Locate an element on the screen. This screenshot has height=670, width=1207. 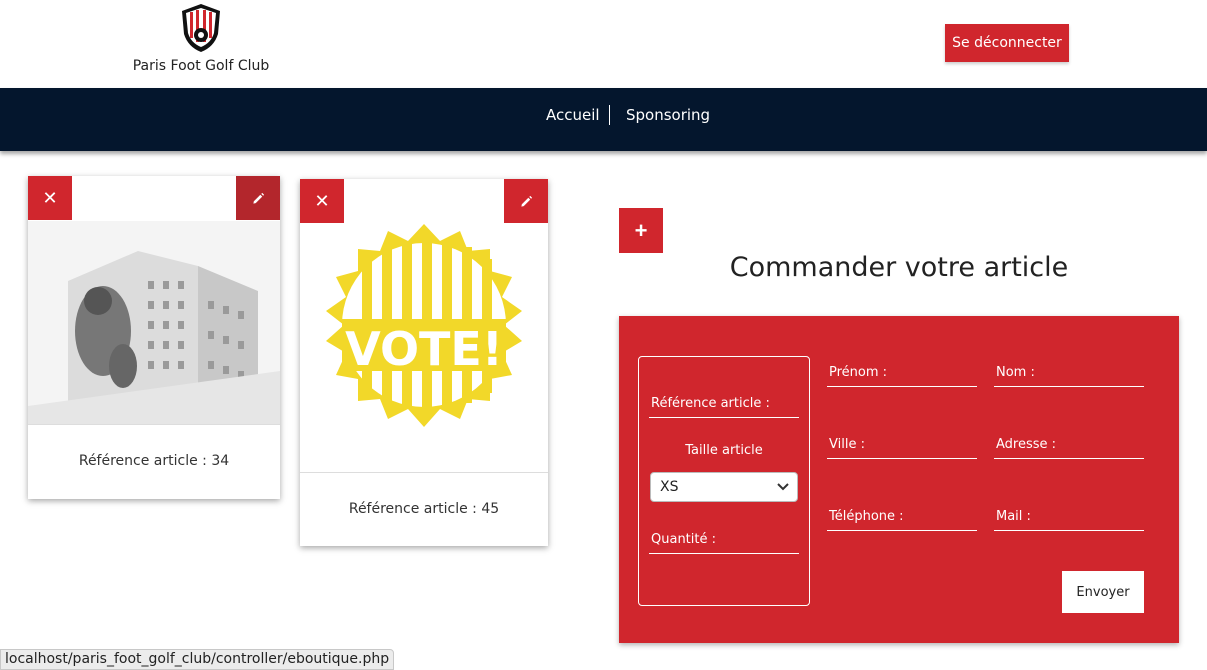
city-field: Ville : is located at coordinates (902, 447).